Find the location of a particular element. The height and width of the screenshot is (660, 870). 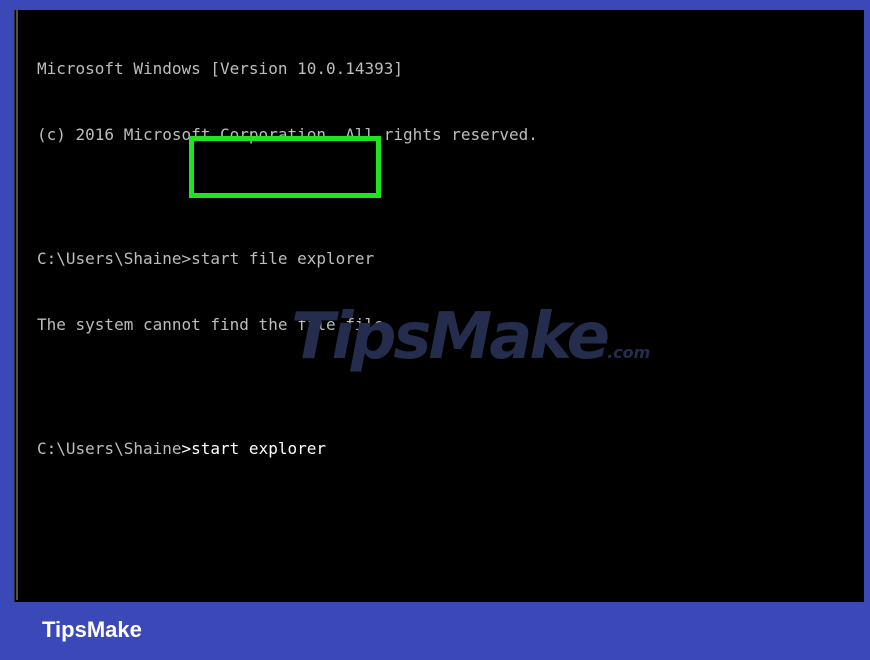

console-line: C:\Users\Shaine>start file explorer is located at coordinates (206, 258).